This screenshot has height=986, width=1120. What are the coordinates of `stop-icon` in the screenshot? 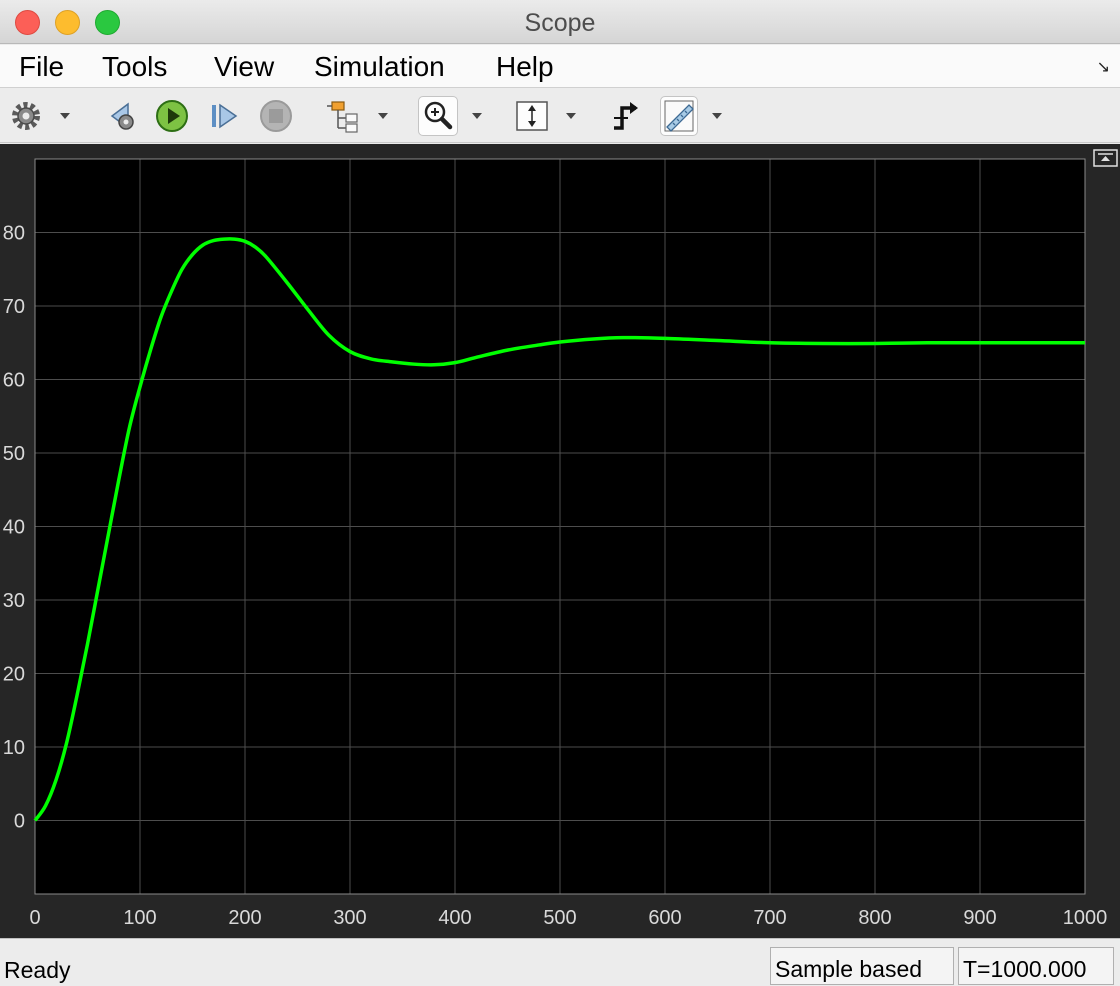 It's located at (276, 116).